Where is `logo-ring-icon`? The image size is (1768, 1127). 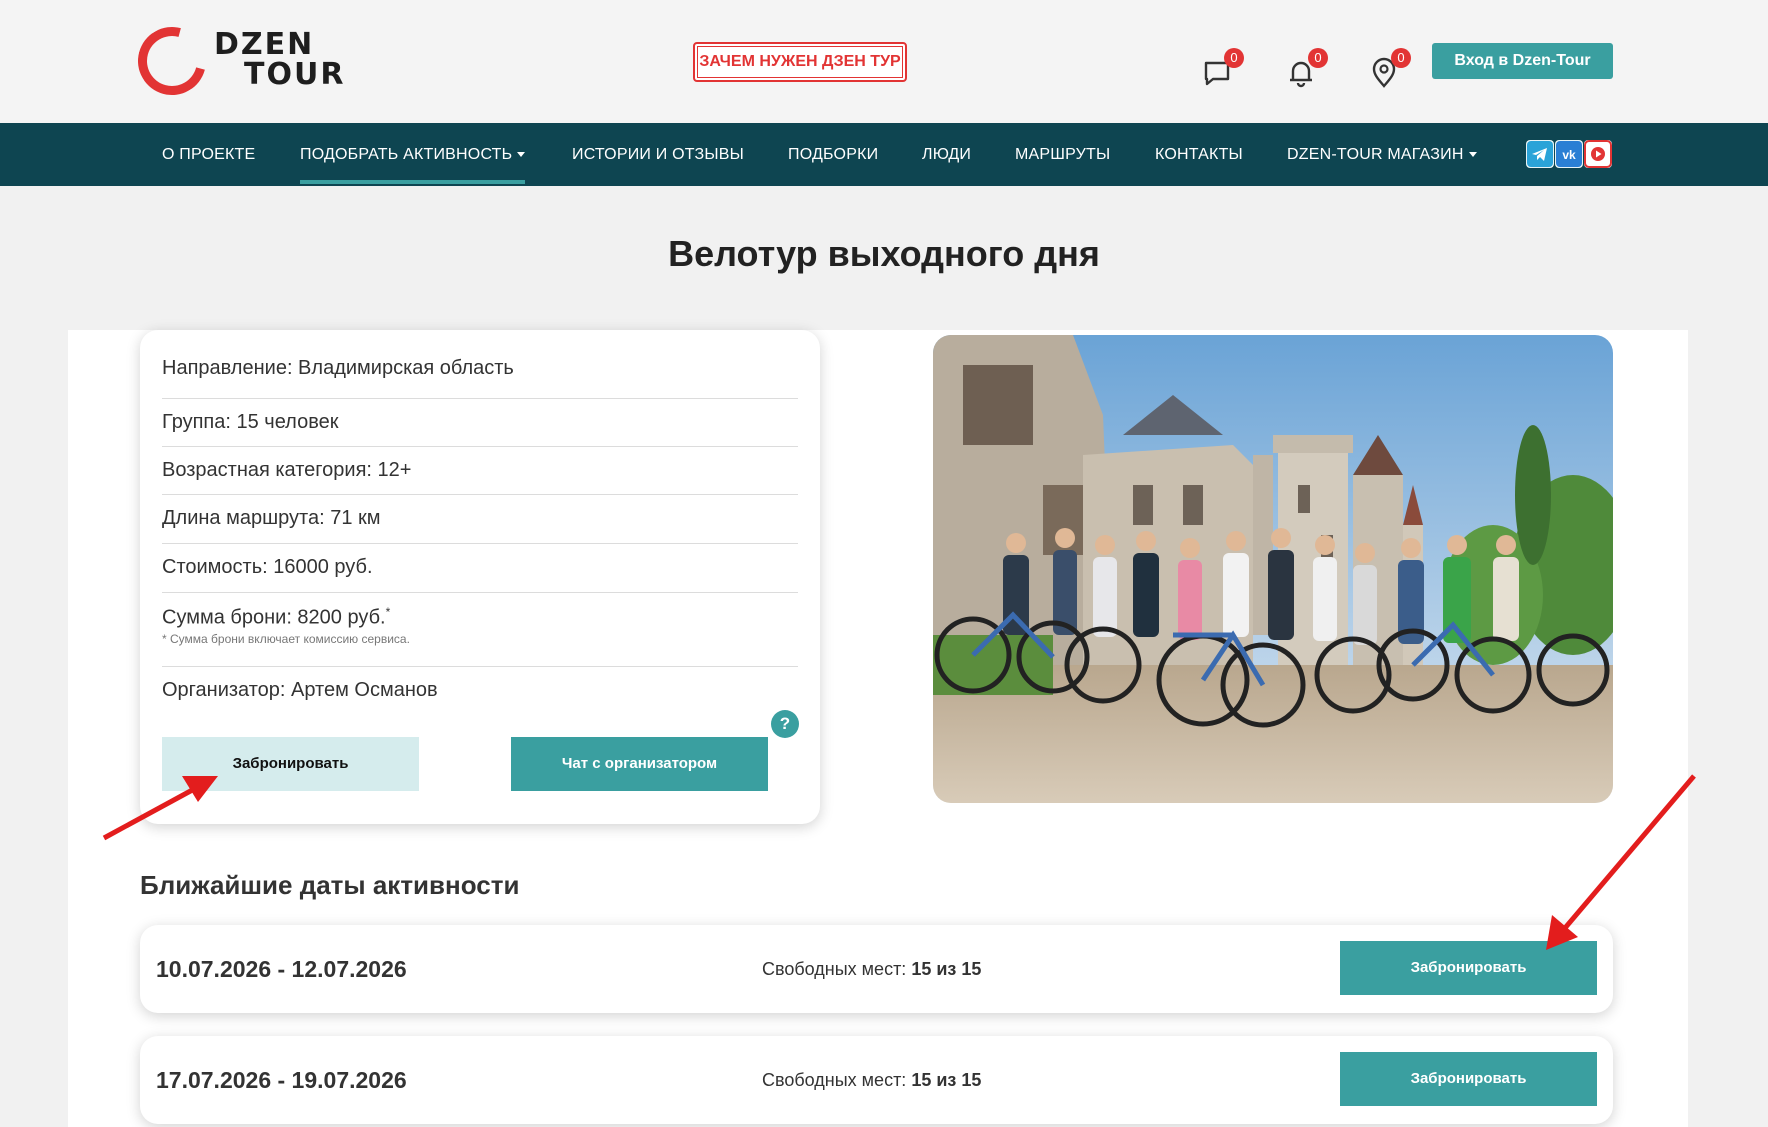 logo-ring-icon is located at coordinates (172, 61).